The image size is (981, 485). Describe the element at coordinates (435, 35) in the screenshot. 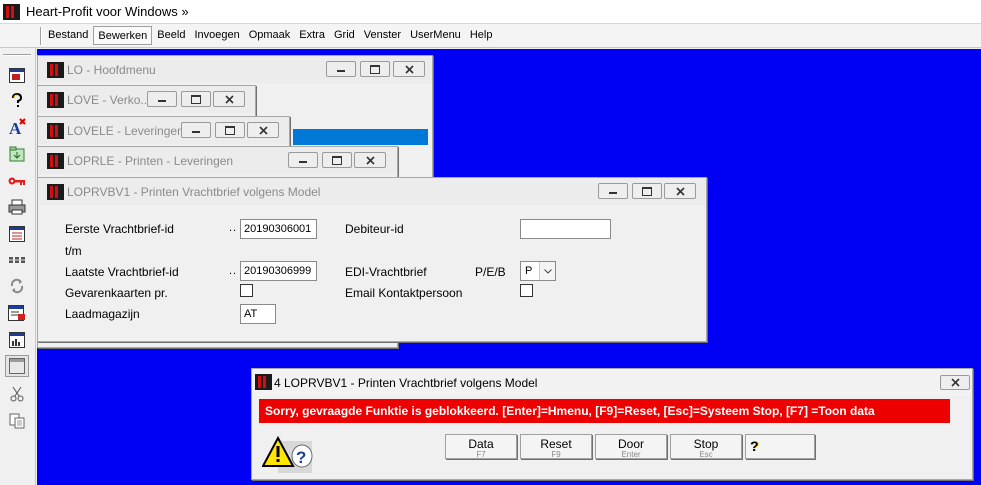

I see `menu-usermenu: UserMenu` at that location.